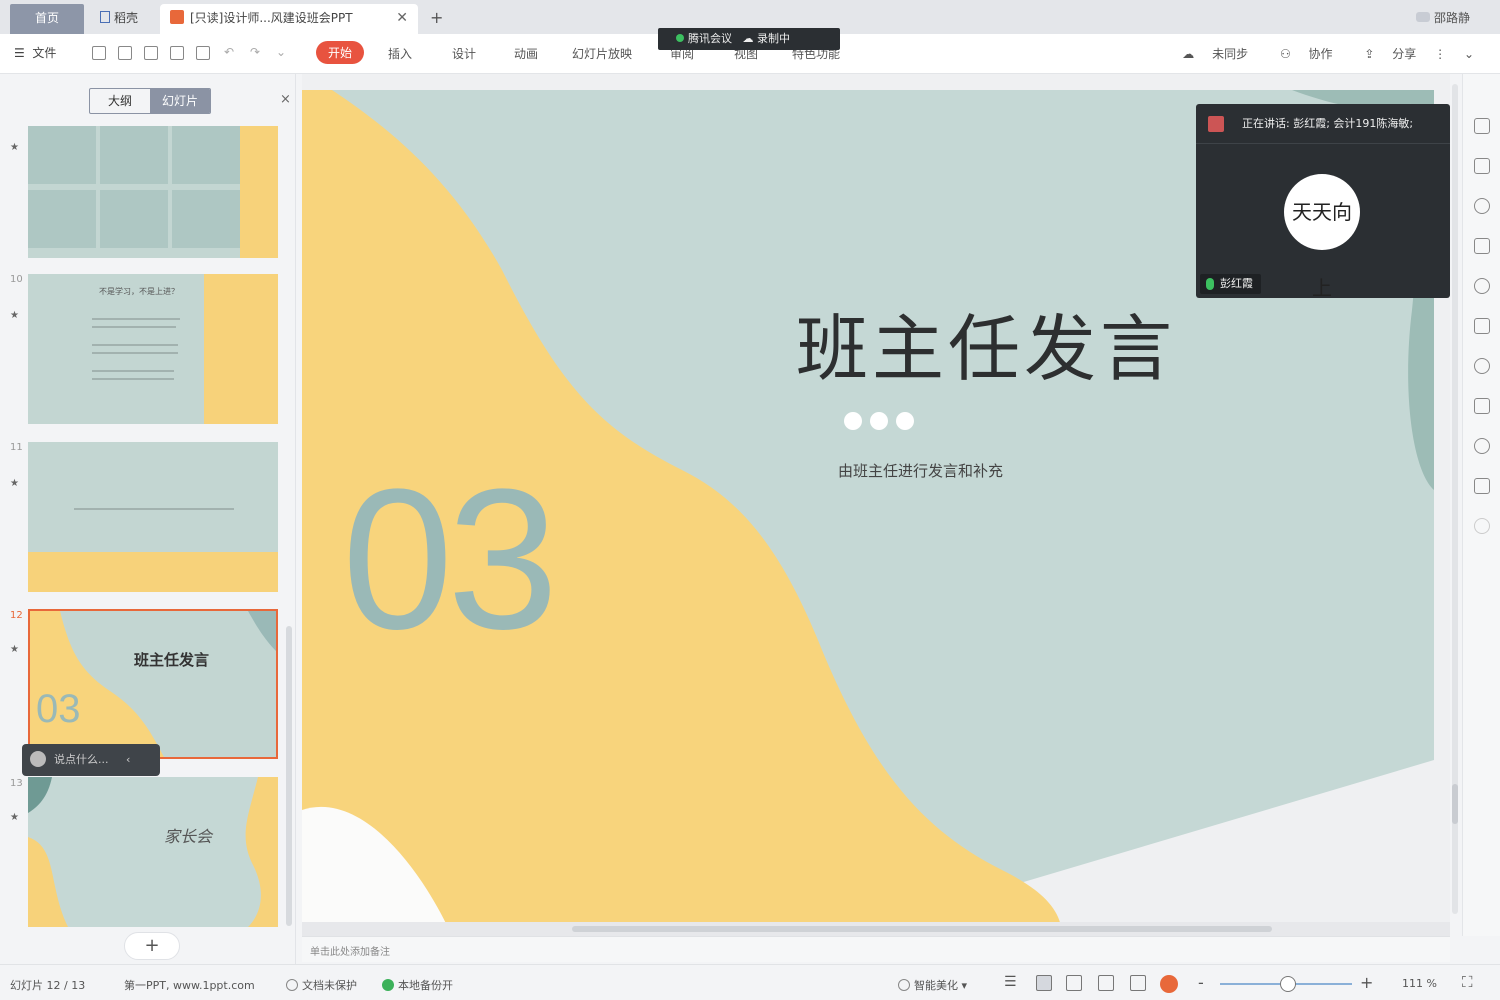  I want to click on tab-home: 首页, so click(47, 19).